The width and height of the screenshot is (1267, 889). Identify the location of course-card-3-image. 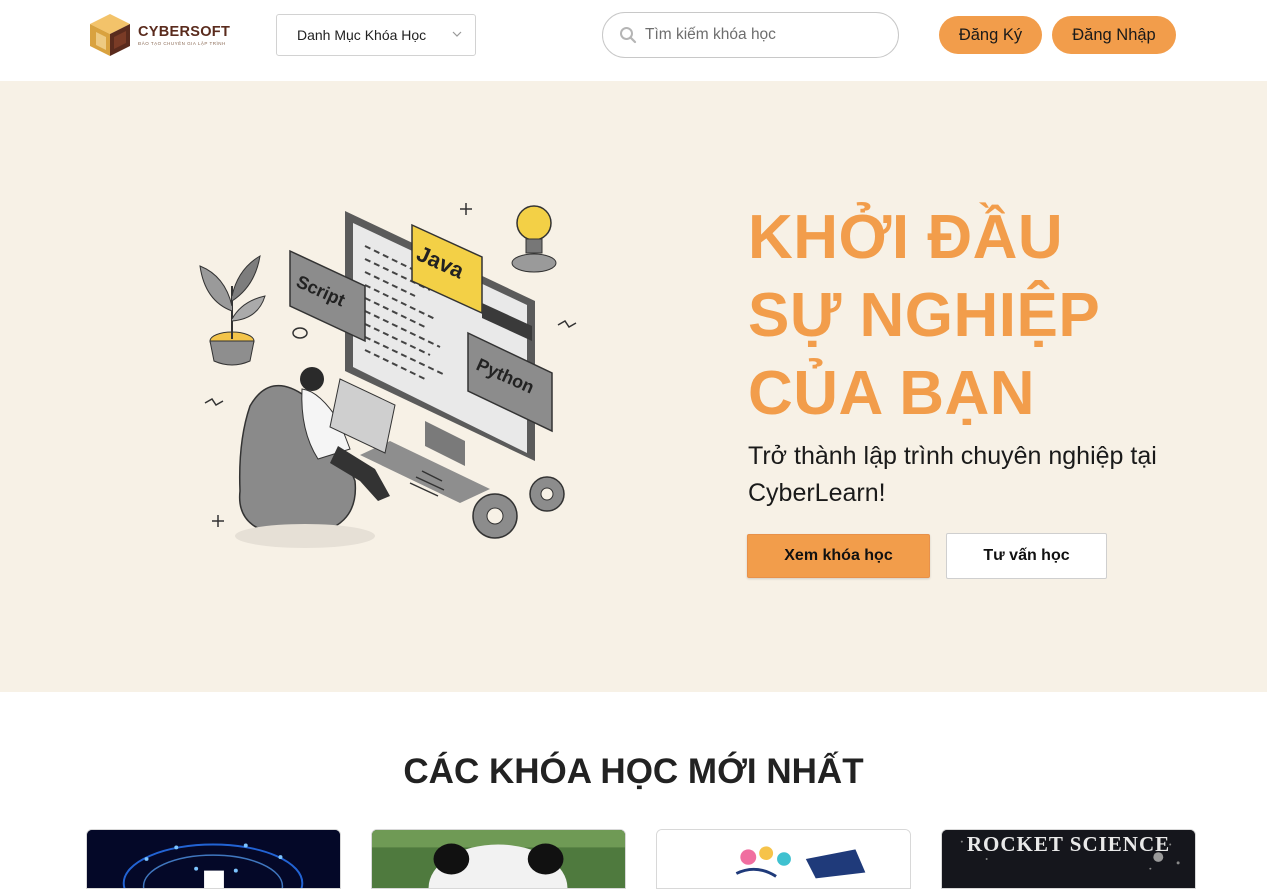
(783, 859).